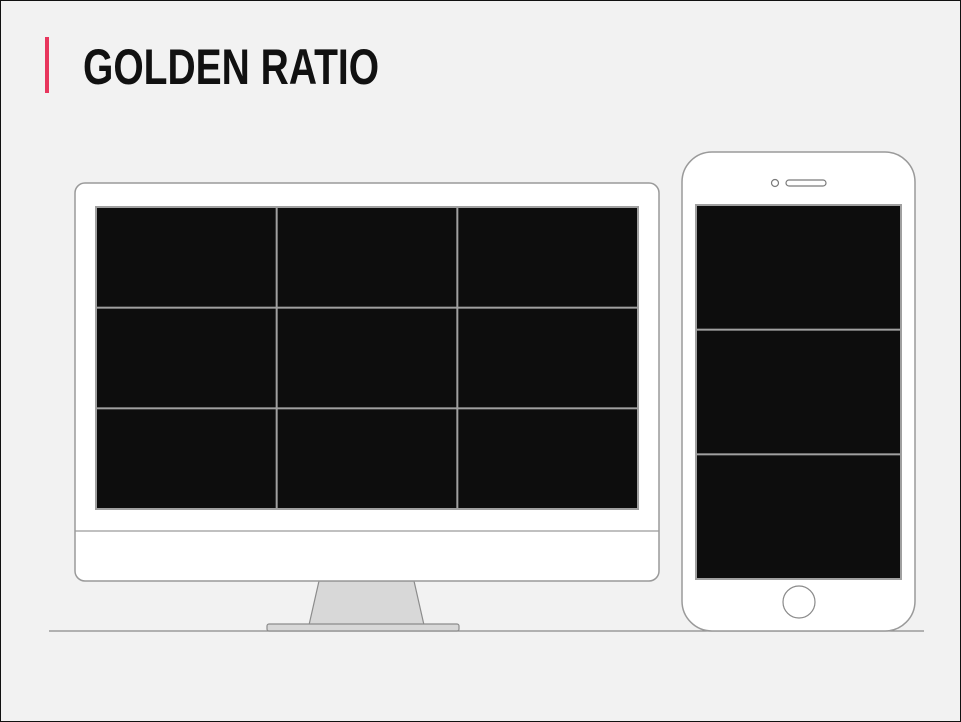  What do you see at coordinates (363, 627) in the screenshot?
I see `monitor-stand-base` at bounding box center [363, 627].